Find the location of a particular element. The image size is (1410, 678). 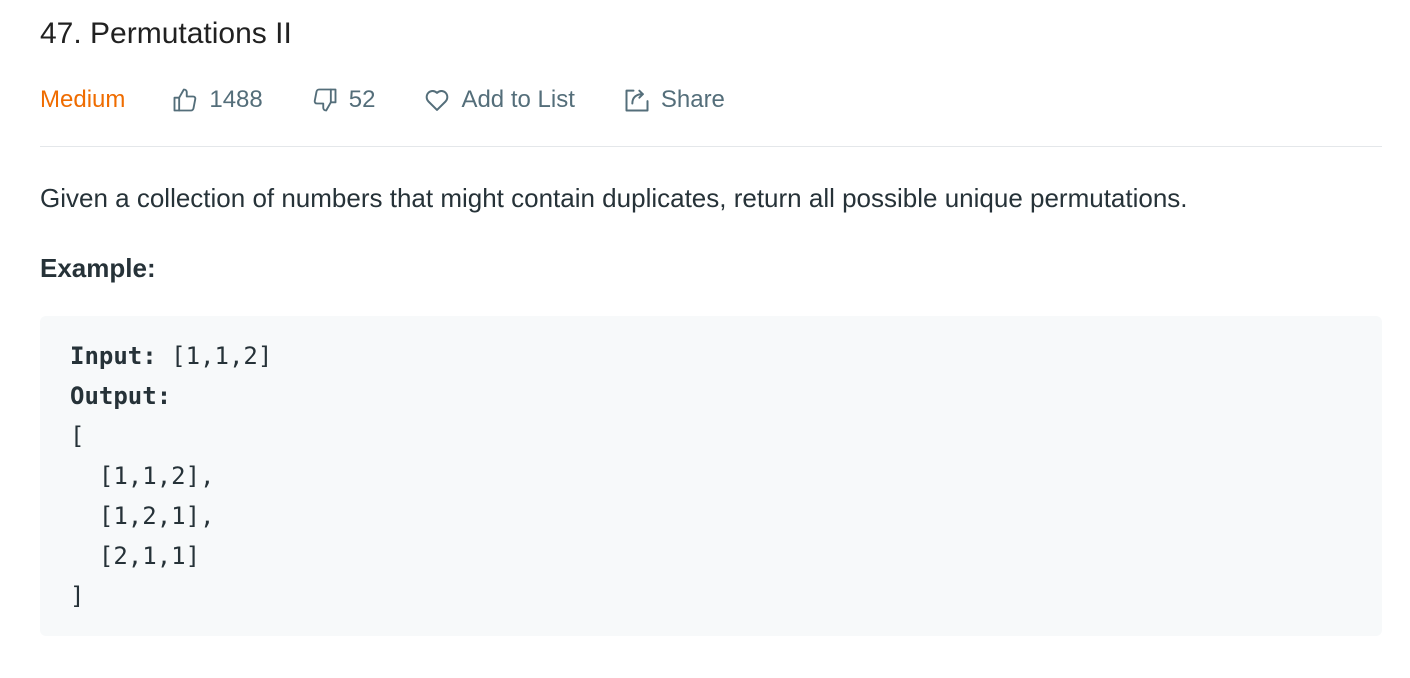

share-icon is located at coordinates (637, 100).